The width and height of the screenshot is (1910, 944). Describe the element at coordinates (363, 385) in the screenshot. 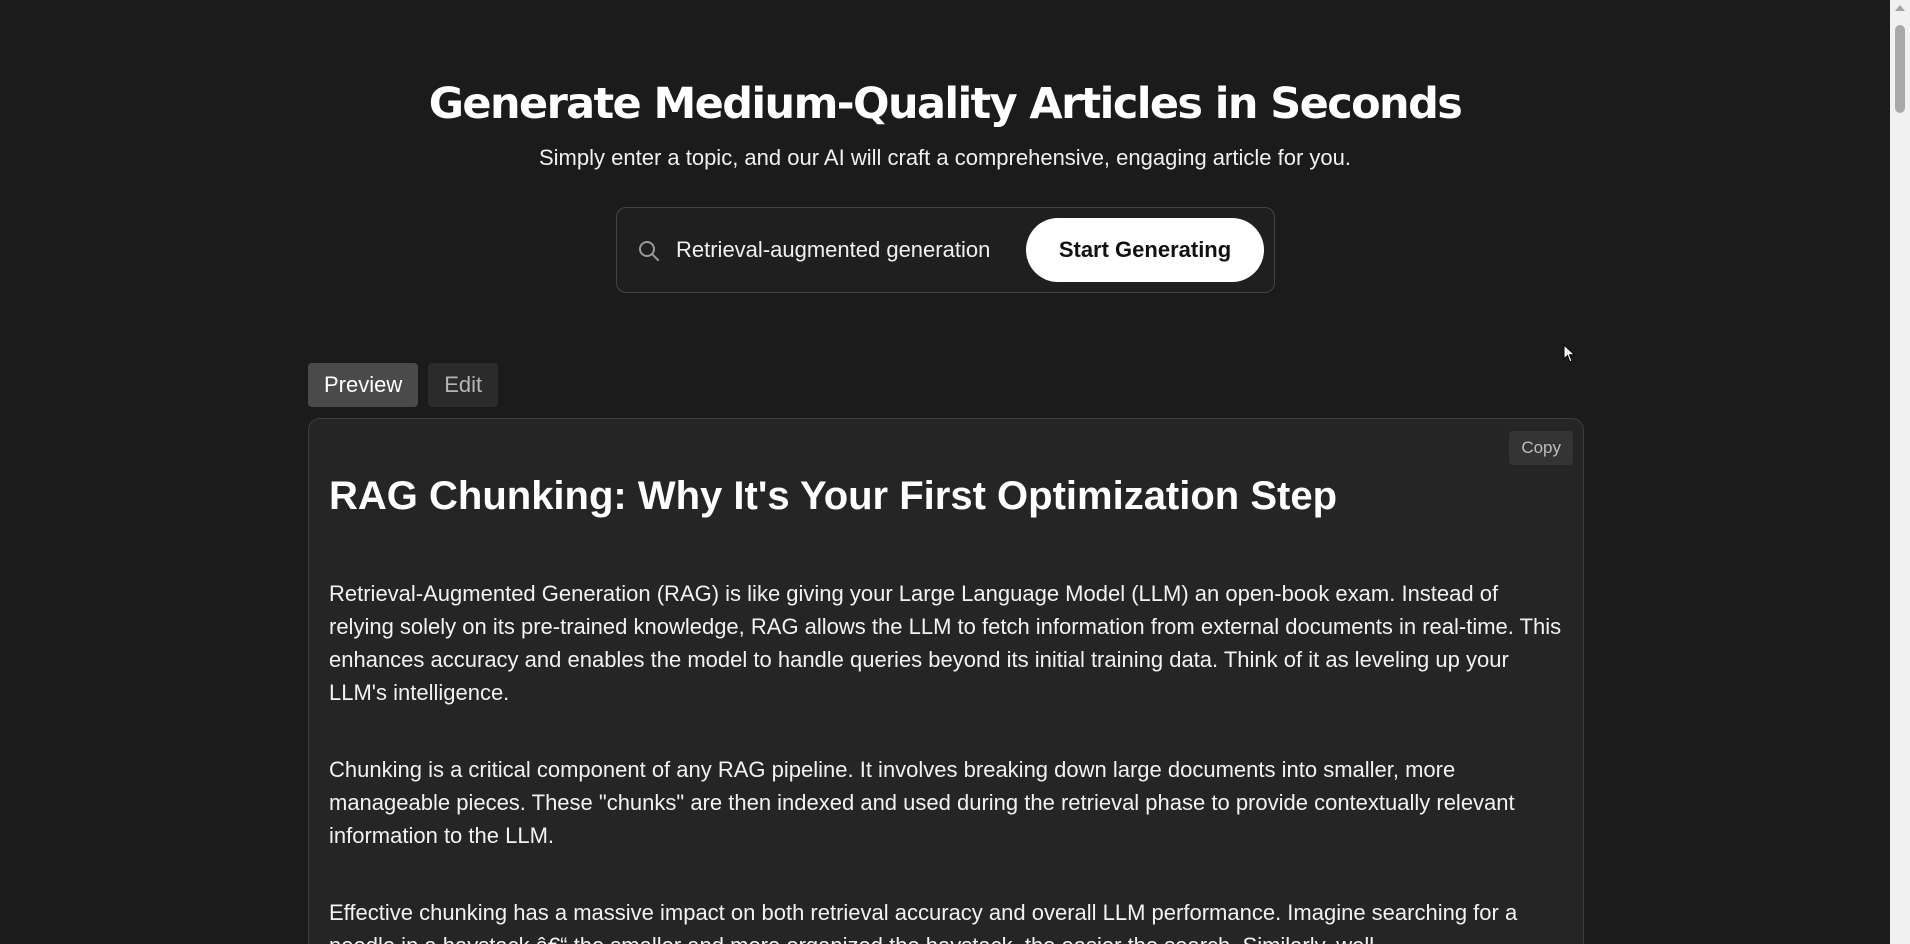

I see `tab-preview: Preview` at that location.